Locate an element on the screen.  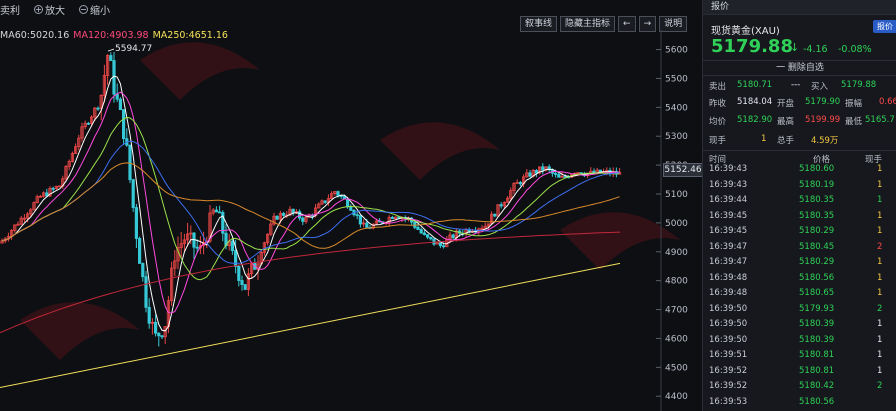
tick-row: 16:39:51 5180.81 1 is located at coordinates (799, 356).